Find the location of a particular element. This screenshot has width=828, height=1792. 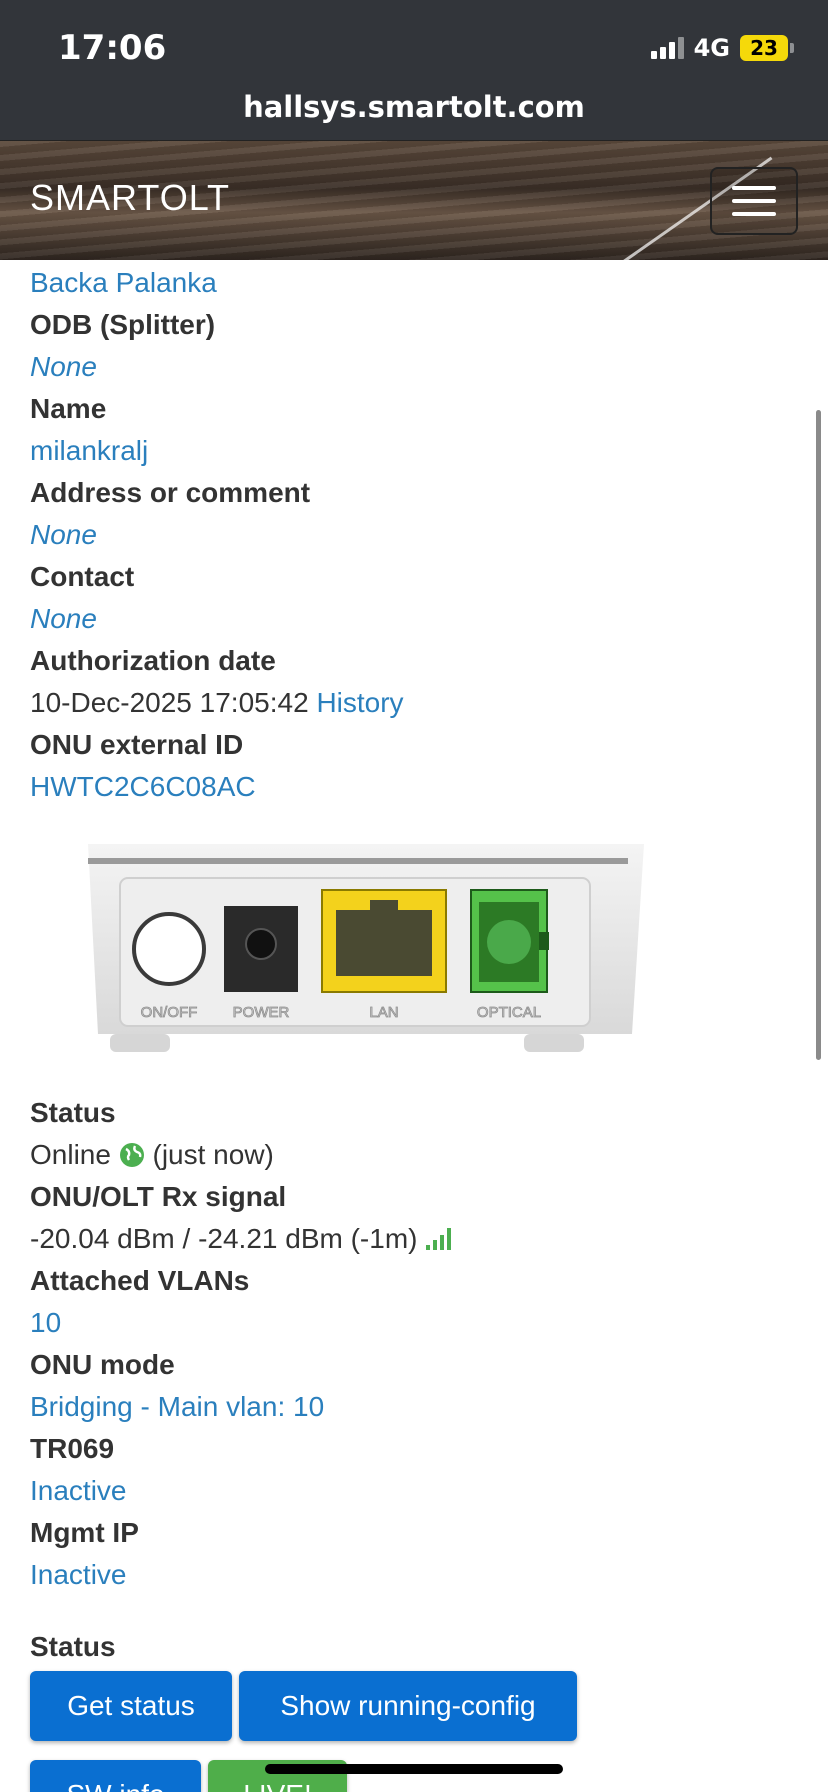

authorization-date-label: Authorization date is located at coordinates (153, 660).